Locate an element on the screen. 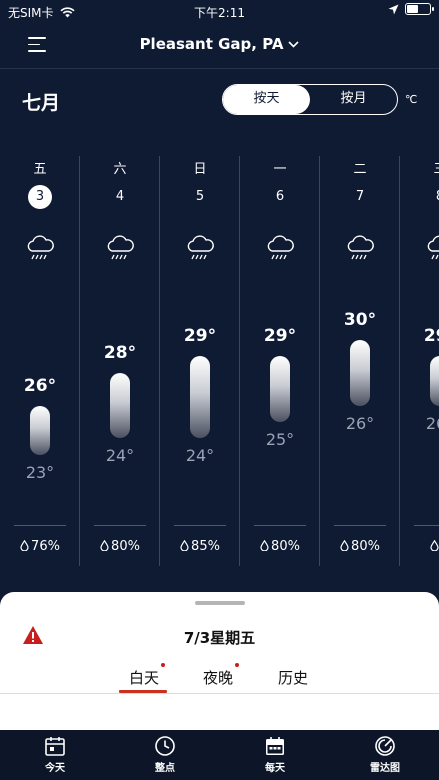 The height and width of the screenshot is (780, 439). bottom-nav: 今天 整点 每天 雷达图 is located at coordinates (219, 755).